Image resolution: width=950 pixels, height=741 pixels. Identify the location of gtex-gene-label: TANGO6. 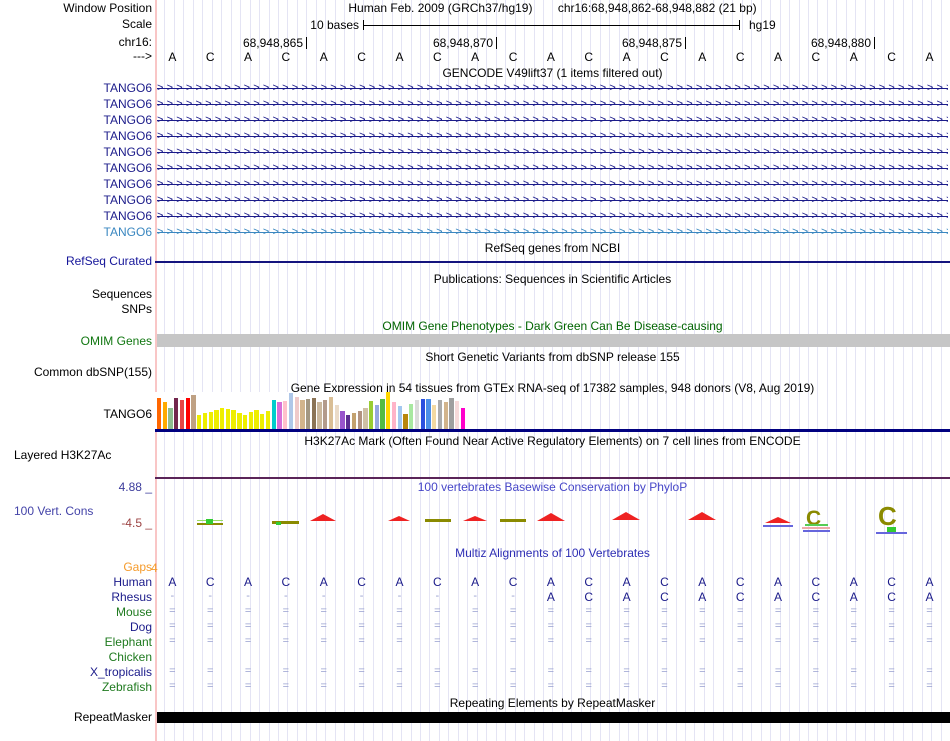
(76, 414).